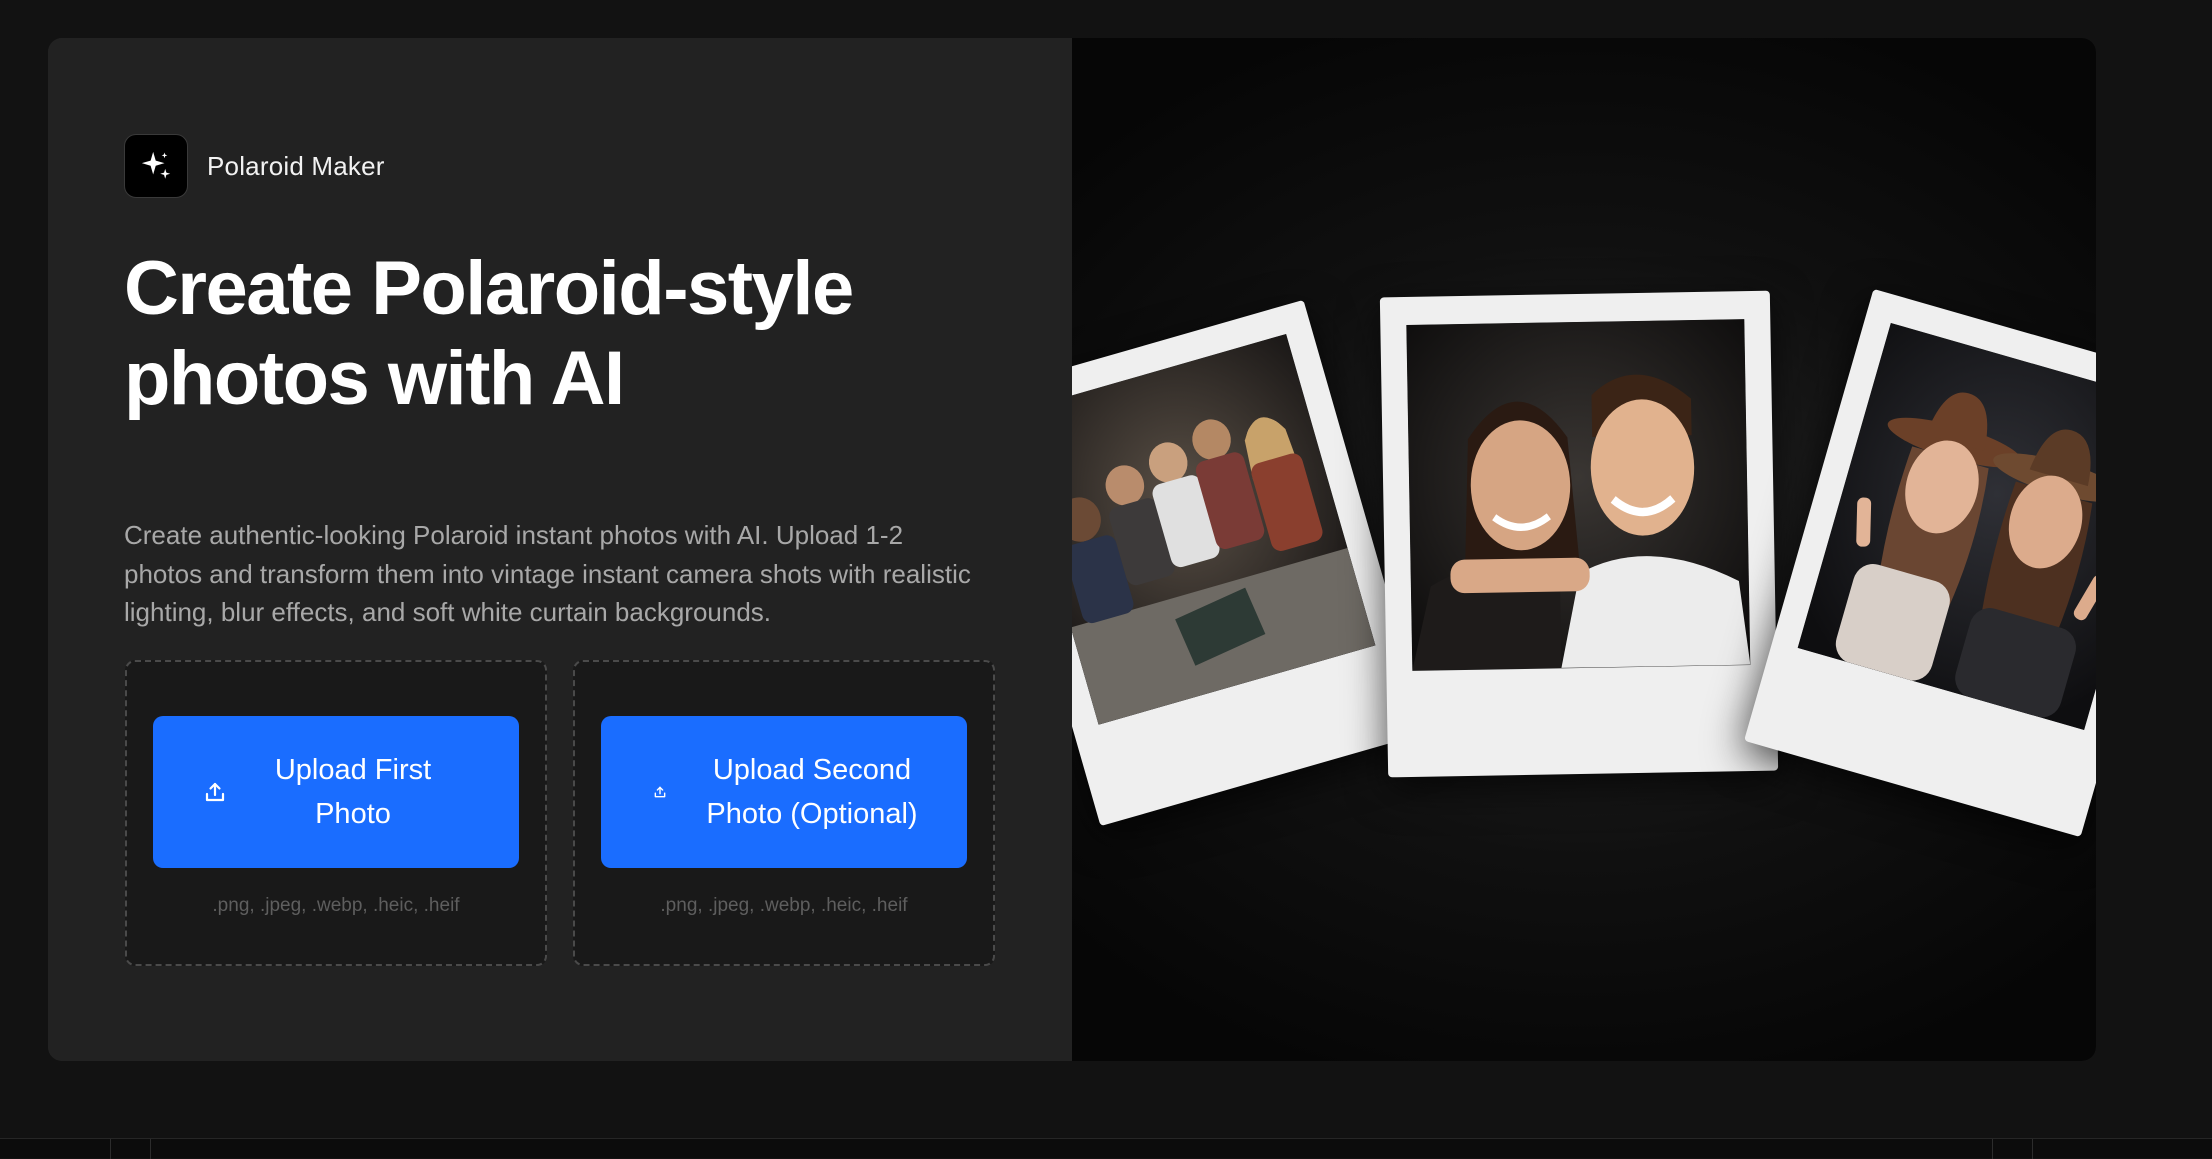 The height and width of the screenshot is (1159, 2212). What do you see at coordinates (296, 165) in the screenshot?
I see `brand-name: Polaroid Maker` at bounding box center [296, 165].